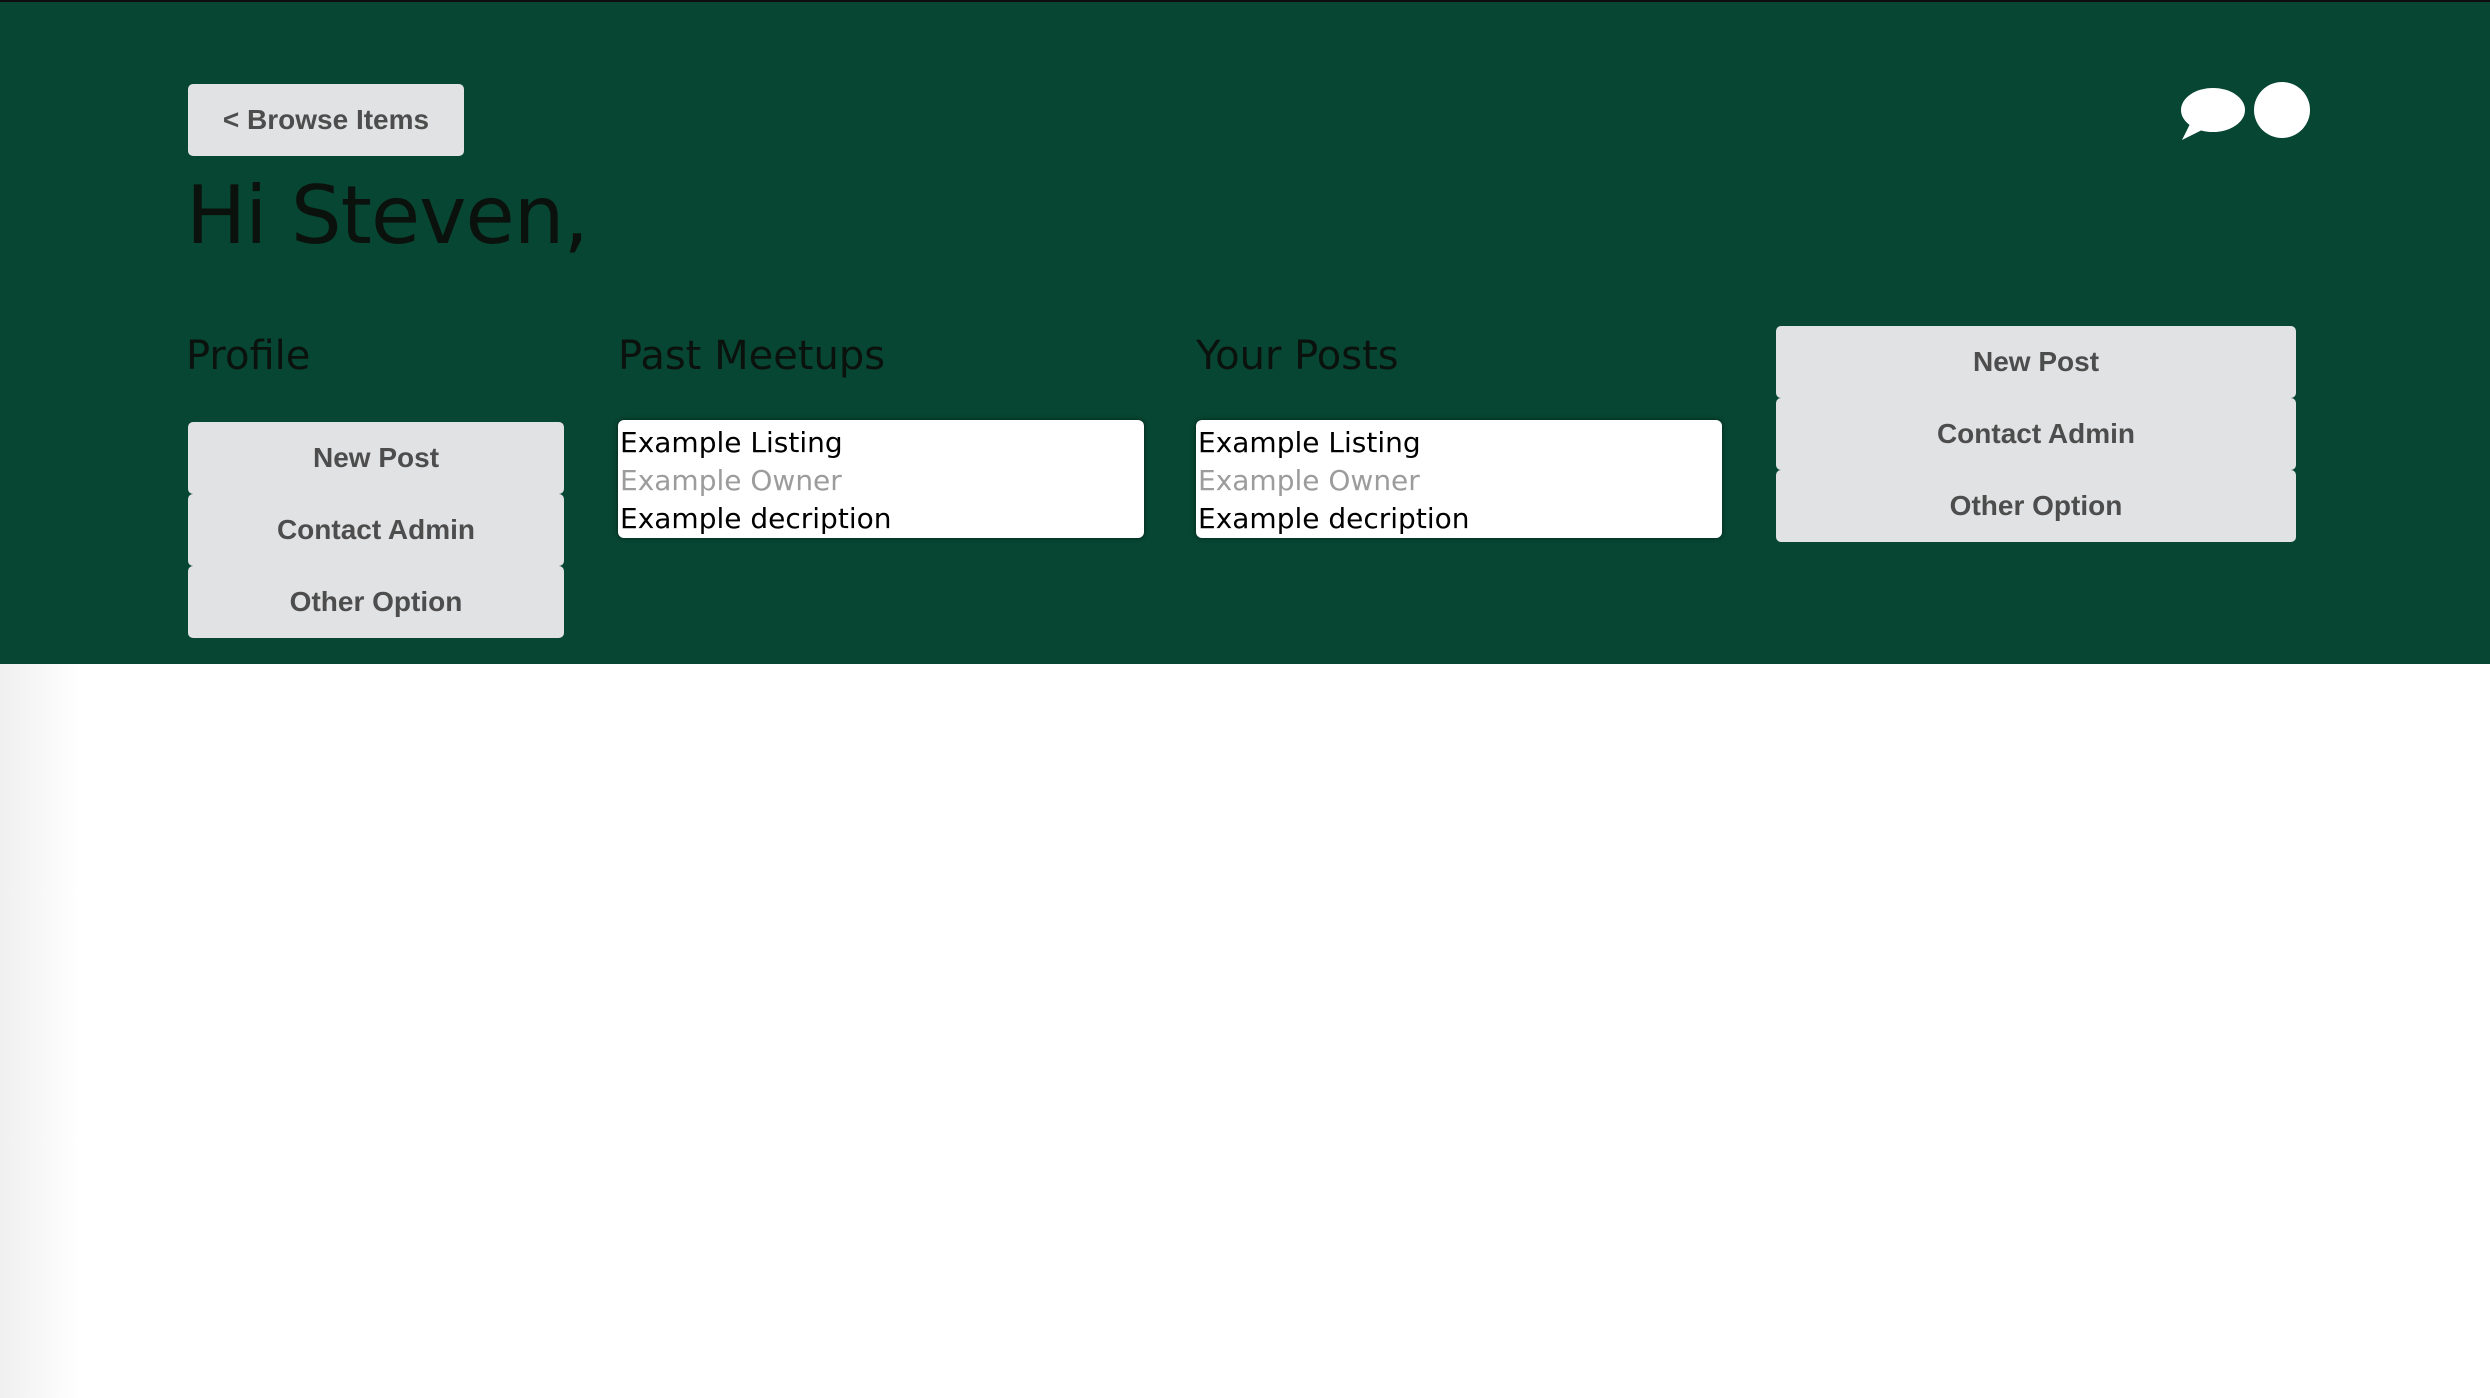  I want to click on side-contact-admin-button: Contact Admin, so click(2036, 434).